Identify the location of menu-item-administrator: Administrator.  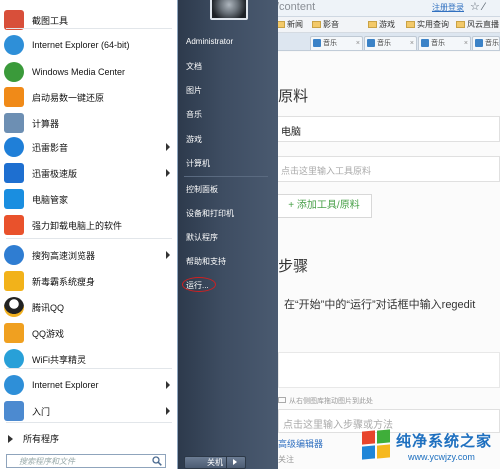
(209, 41).